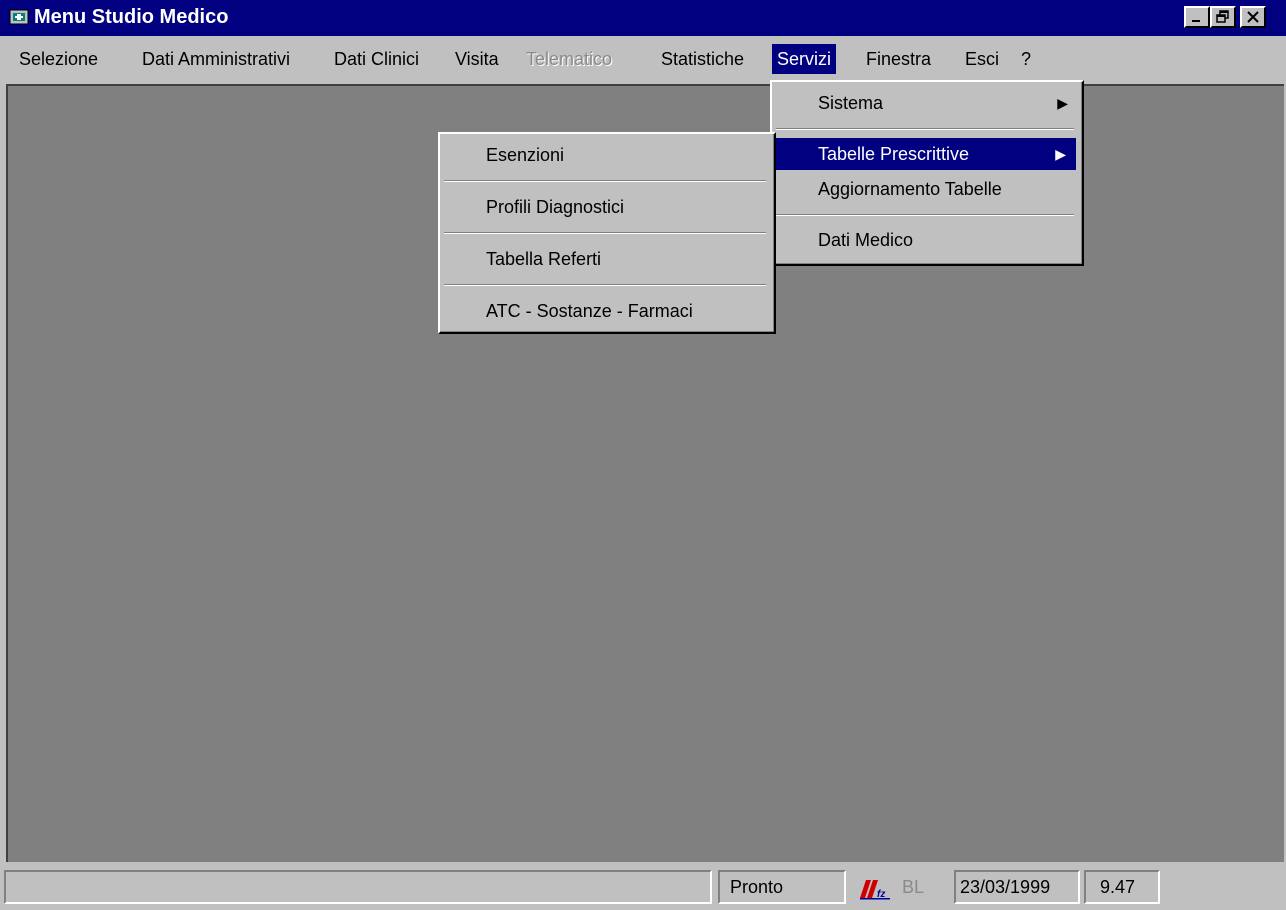  What do you see at coordinates (875, 890) in the screenshot?
I see `vendor-logo-icon: fz` at bounding box center [875, 890].